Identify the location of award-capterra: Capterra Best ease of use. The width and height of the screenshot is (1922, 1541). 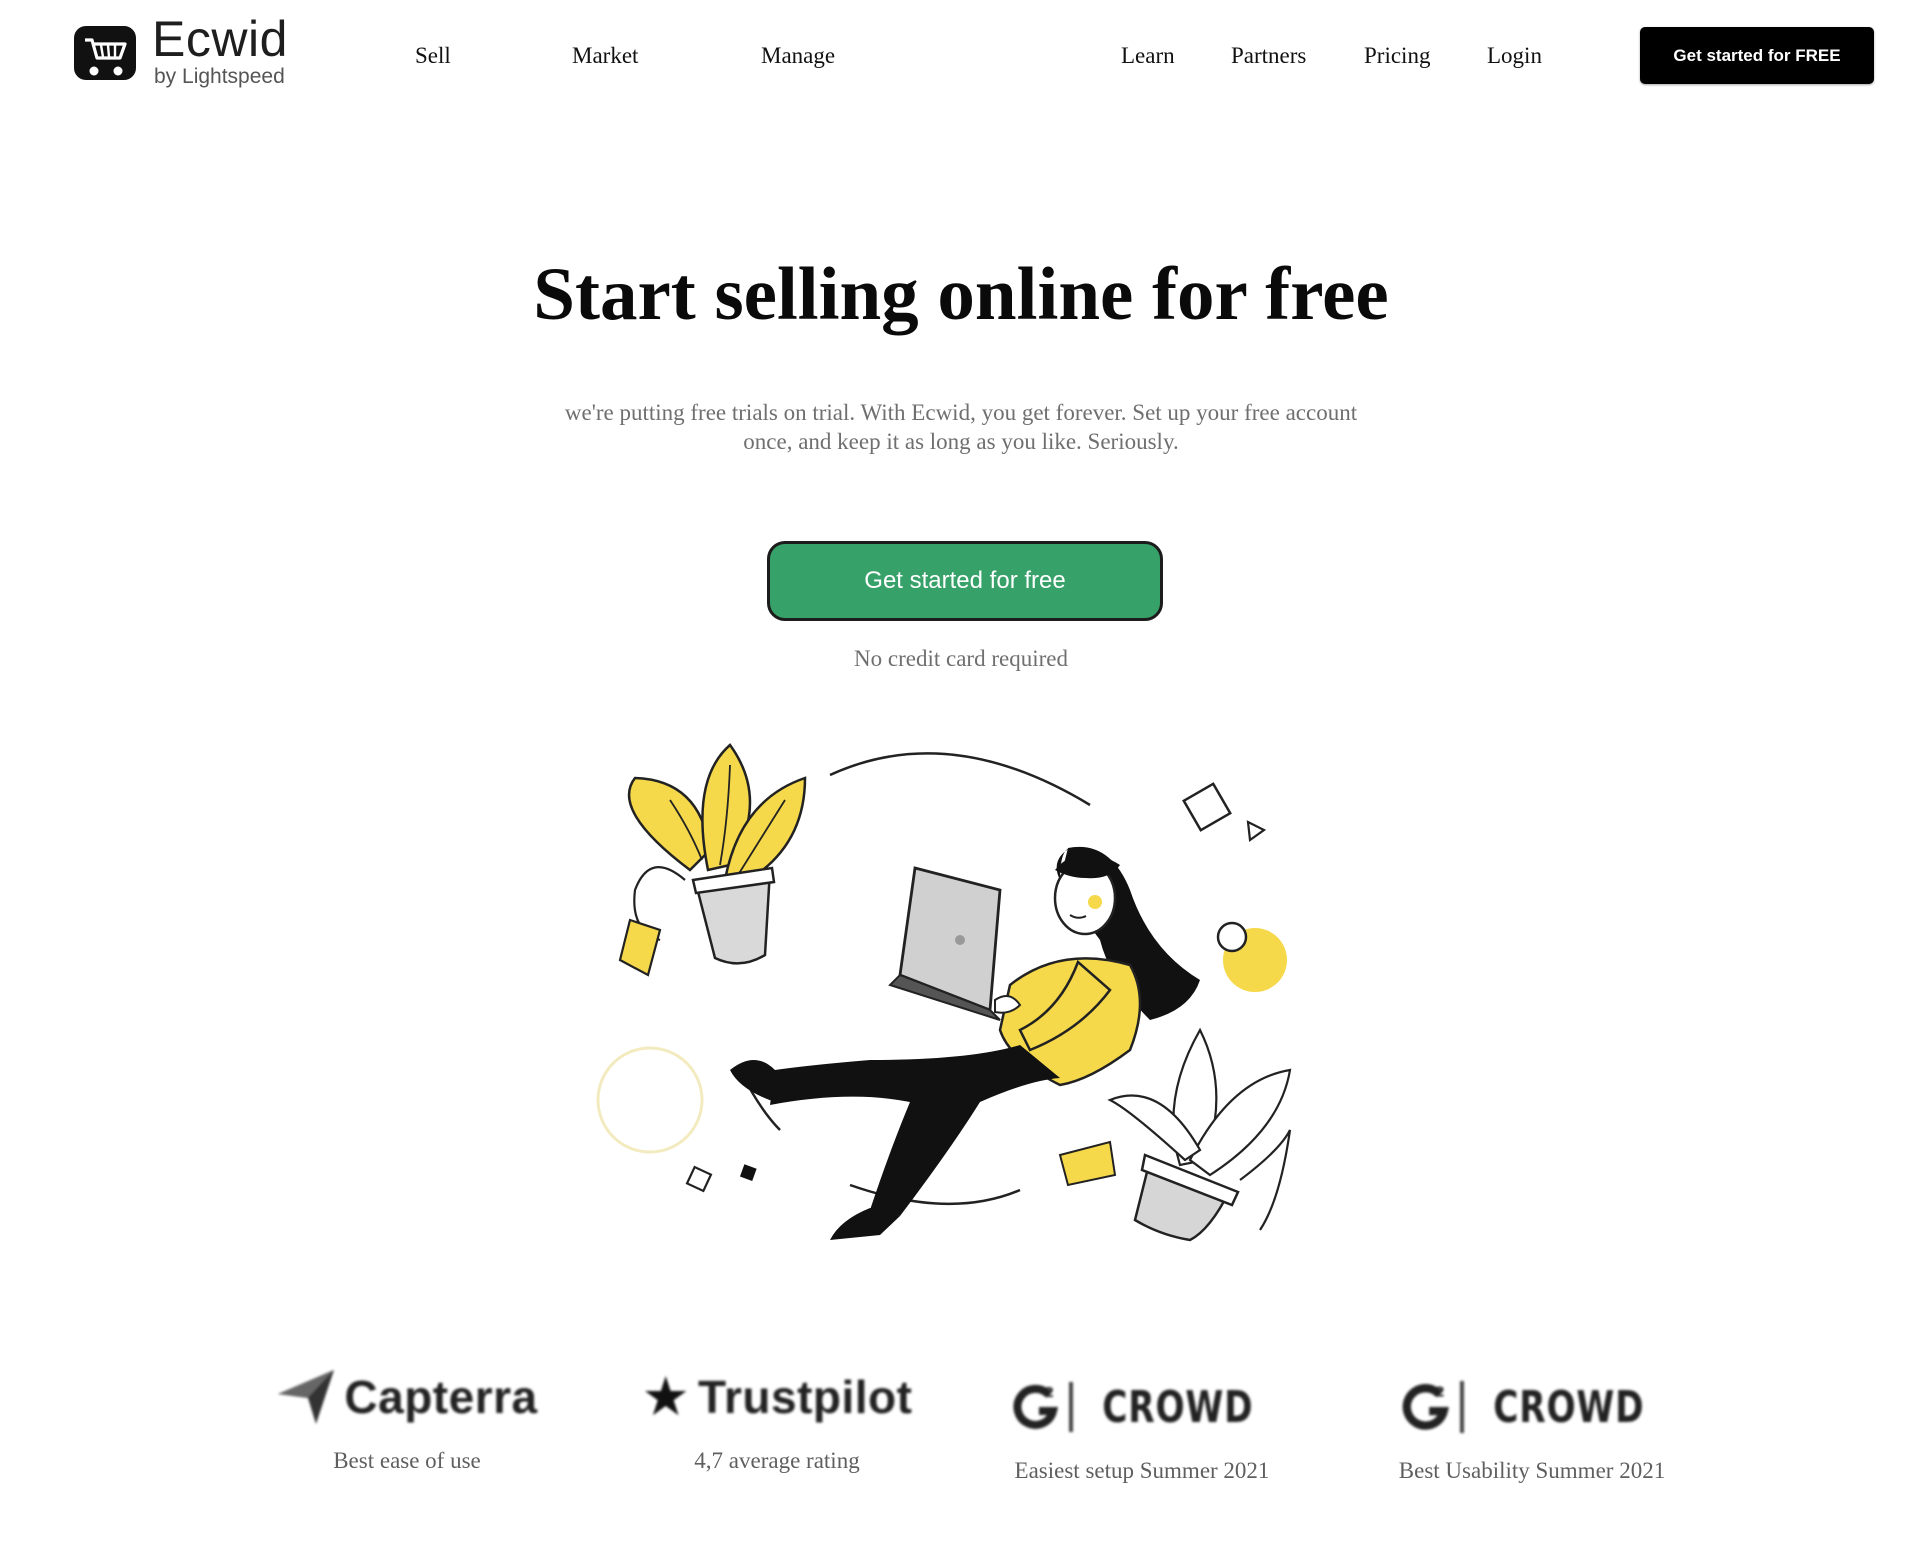
(407, 1418).